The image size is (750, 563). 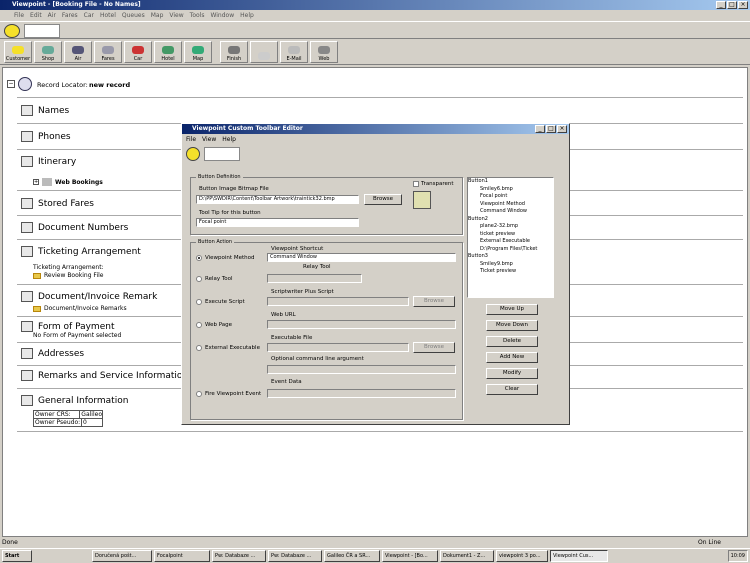 What do you see at coordinates (234, 52) in the screenshot?
I see `finish-button: Finish` at bounding box center [234, 52].